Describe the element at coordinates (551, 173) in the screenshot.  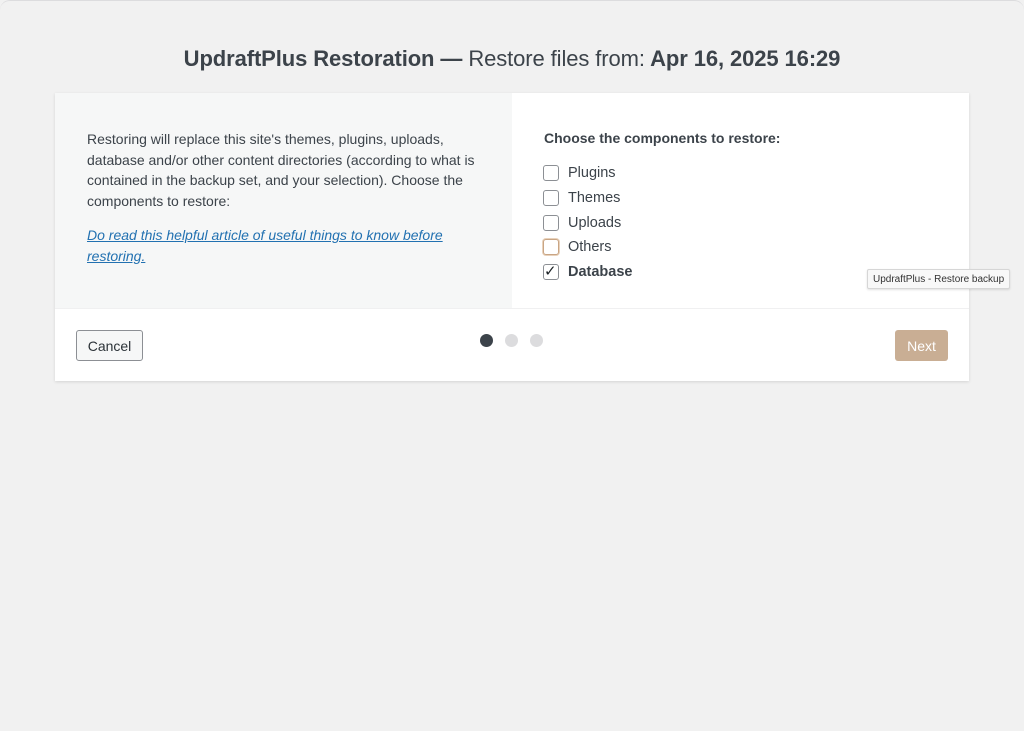
I see `plugins-checkbox` at that location.